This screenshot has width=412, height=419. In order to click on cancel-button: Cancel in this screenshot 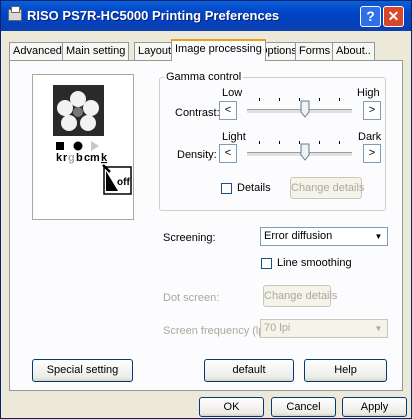, I will do `click(303, 407)`.